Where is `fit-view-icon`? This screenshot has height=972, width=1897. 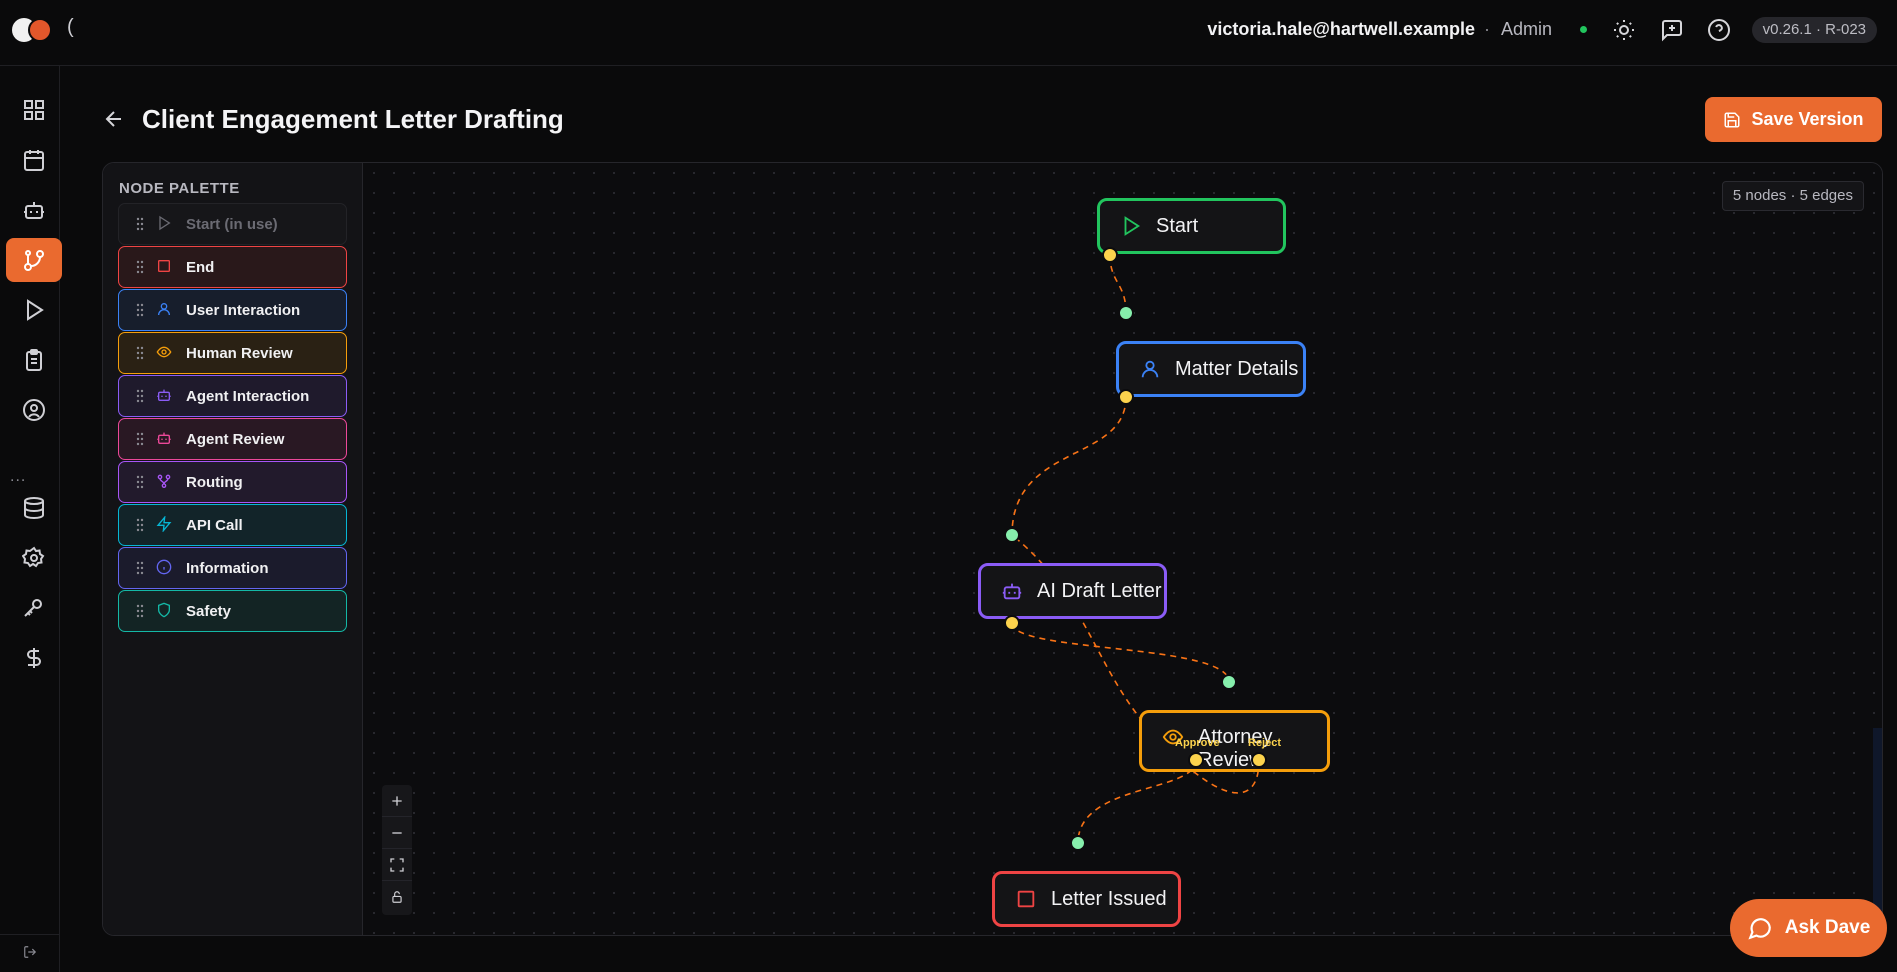 fit-view-icon is located at coordinates (397, 865).